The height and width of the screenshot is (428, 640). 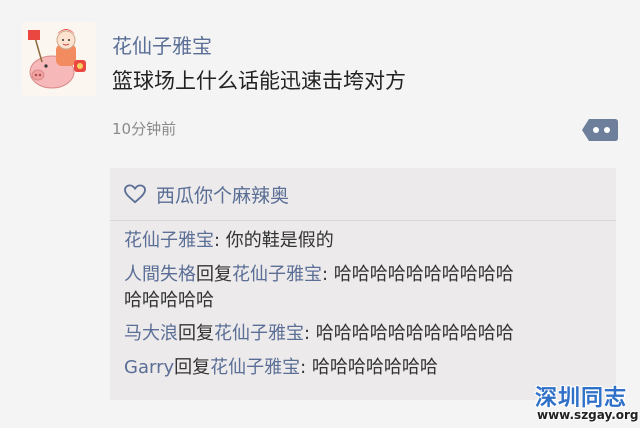 I want to click on heart-icon, so click(x=135, y=194).